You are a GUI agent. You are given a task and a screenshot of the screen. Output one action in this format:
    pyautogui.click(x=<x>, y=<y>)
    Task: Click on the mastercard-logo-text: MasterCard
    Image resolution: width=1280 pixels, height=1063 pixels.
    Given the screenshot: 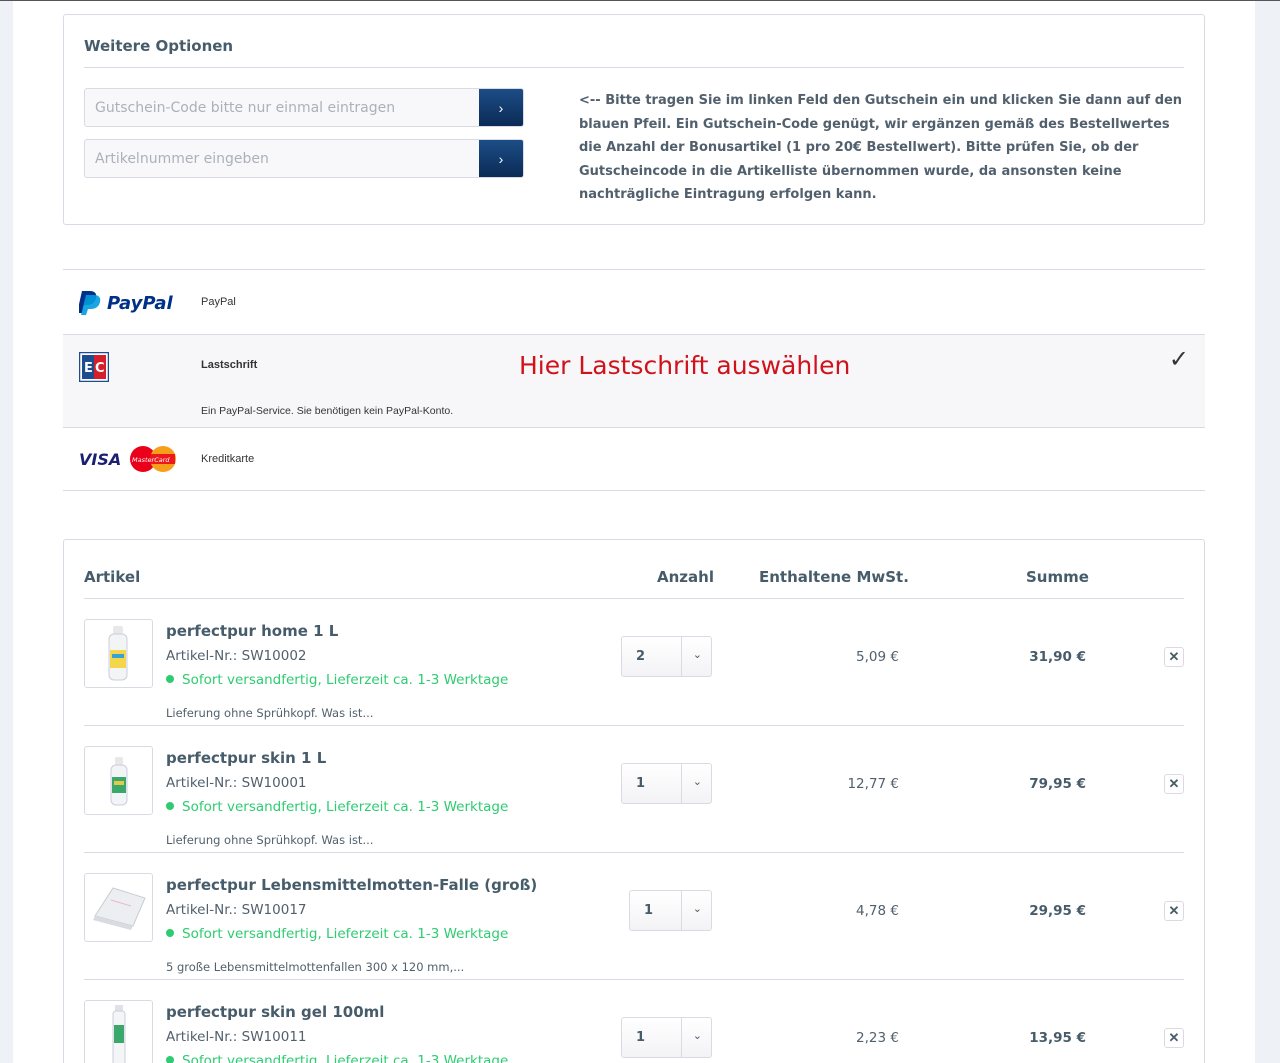 What is the action you would take?
    pyautogui.click(x=151, y=460)
    